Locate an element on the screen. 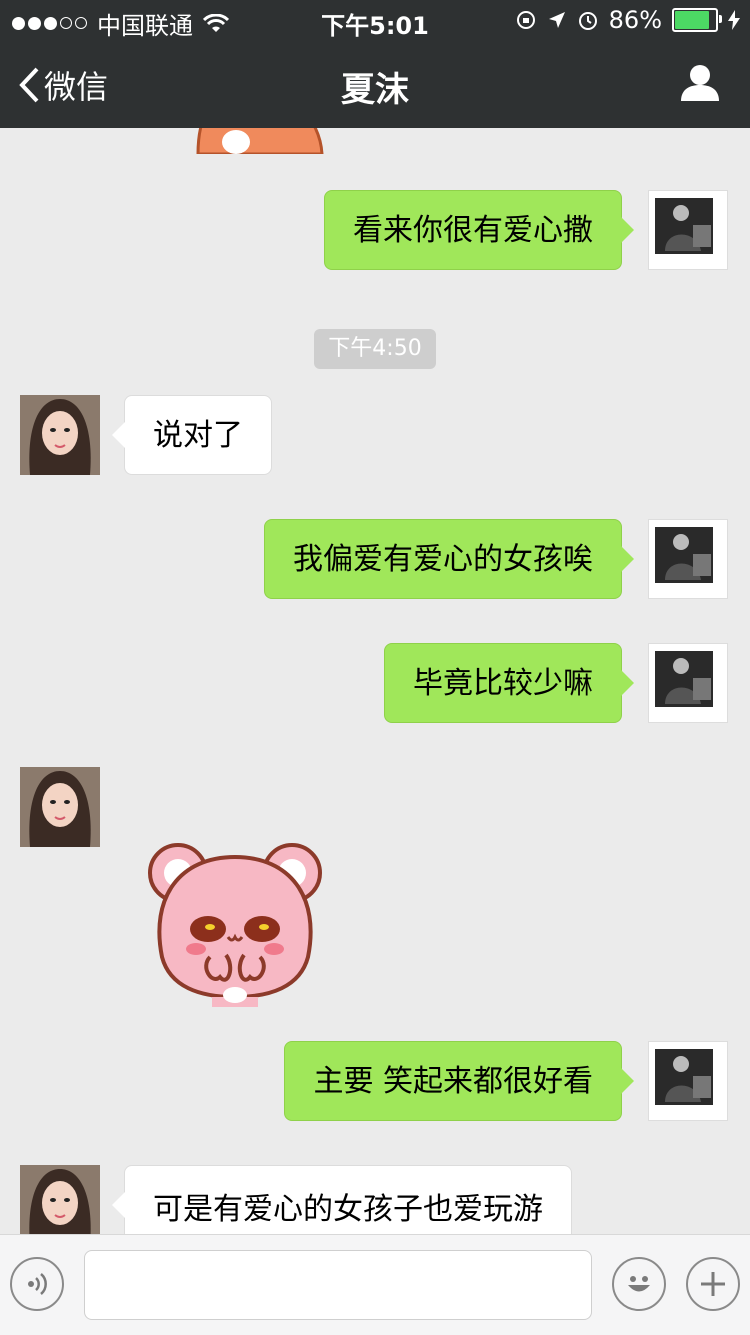 The width and height of the screenshot is (750, 1335). location-icon is located at coordinates (556, 20).